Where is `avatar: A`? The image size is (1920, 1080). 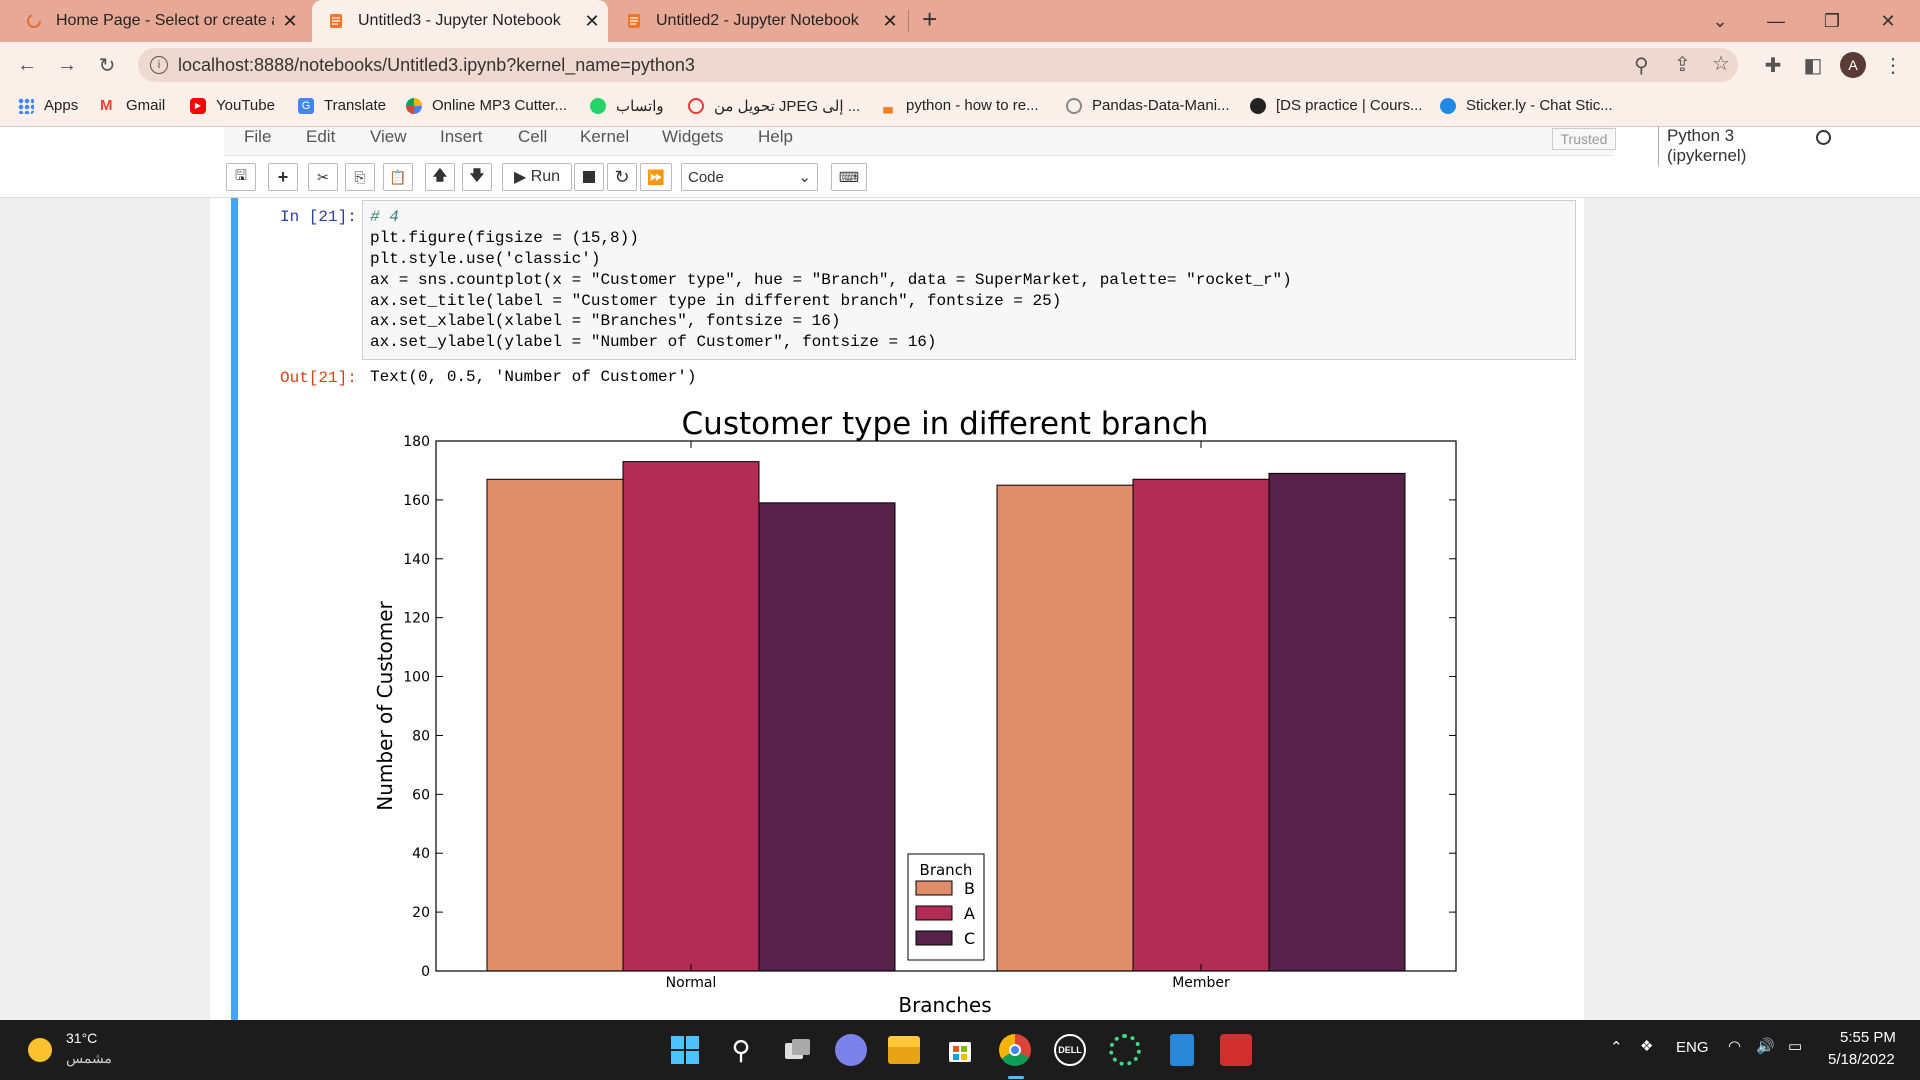 avatar: A is located at coordinates (1853, 65).